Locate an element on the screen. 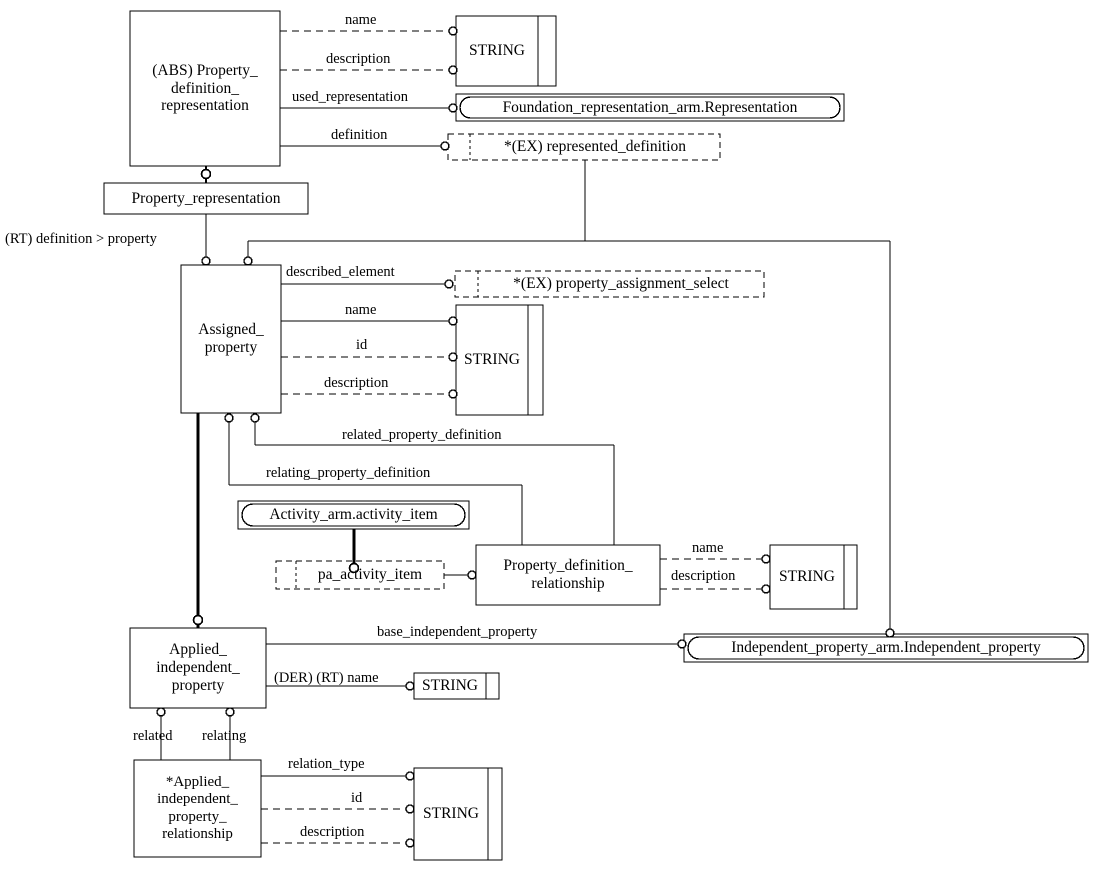 The height and width of the screenshot is (870, 1100). entity-box-property-definition-representation is located at coordinates (205, 88).